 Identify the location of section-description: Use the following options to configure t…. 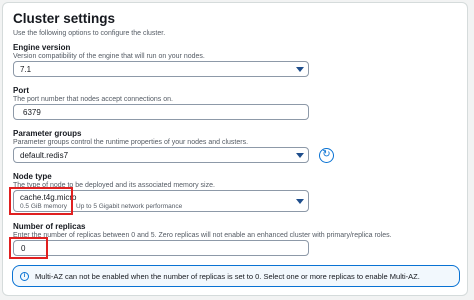
(89, 33).